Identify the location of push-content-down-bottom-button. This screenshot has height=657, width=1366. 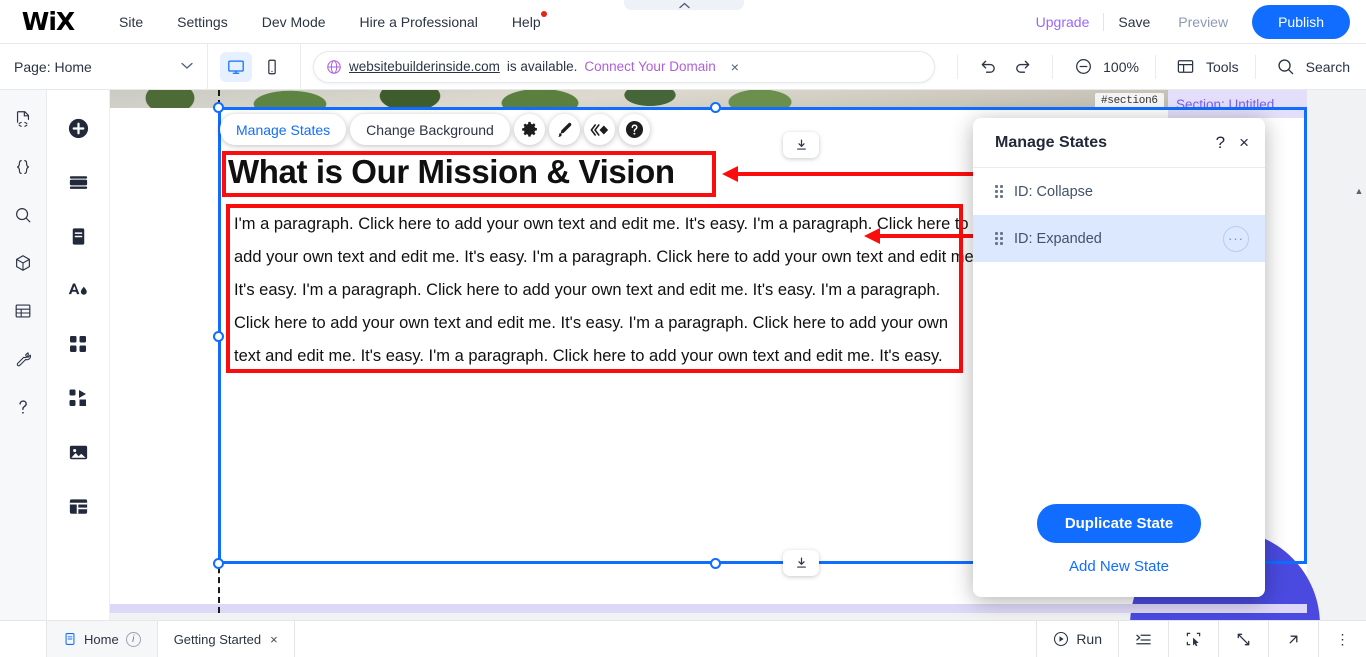
(801, 563).